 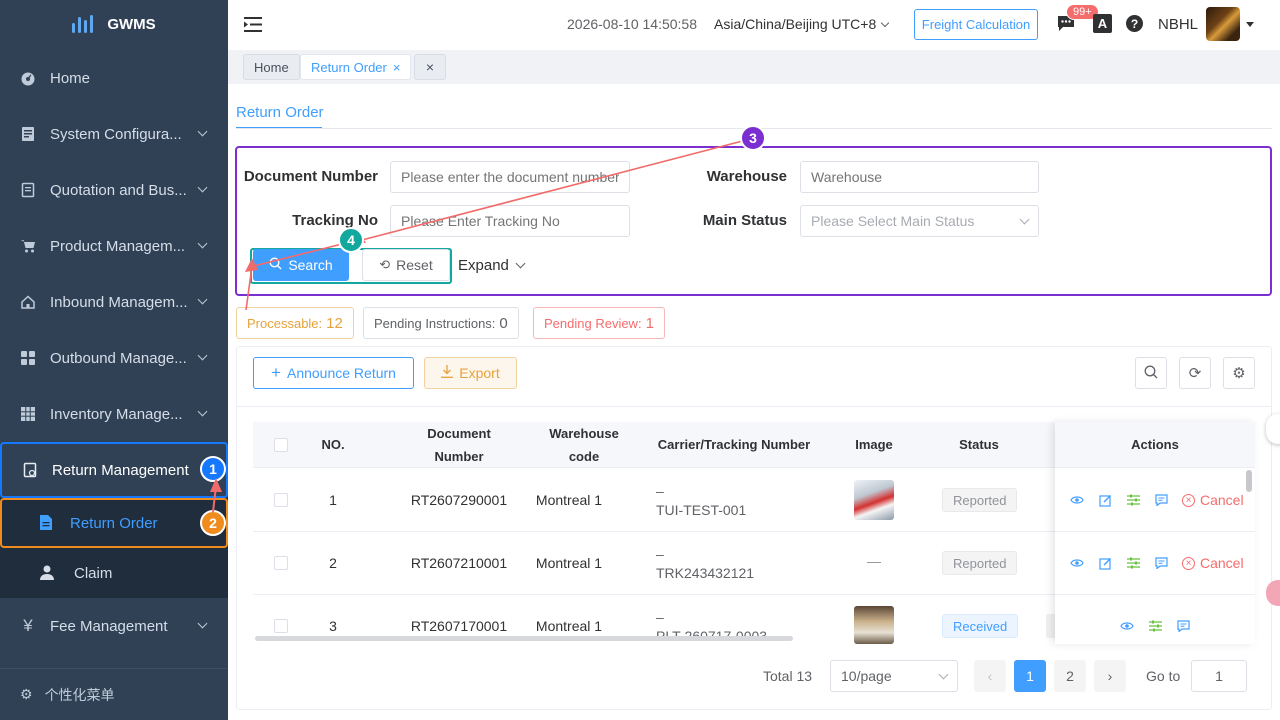 I want to click on col-header-status: Status, so click(x=979, y=444).